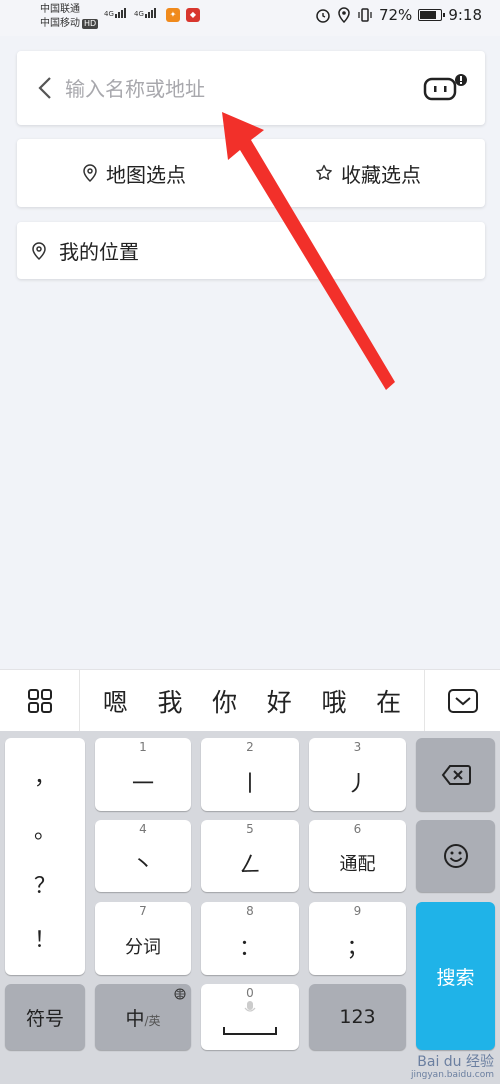 This screenshot has height=1084, width=500. I want to click on pick-options: 地图选点 收藏选点, so click(251, 173).